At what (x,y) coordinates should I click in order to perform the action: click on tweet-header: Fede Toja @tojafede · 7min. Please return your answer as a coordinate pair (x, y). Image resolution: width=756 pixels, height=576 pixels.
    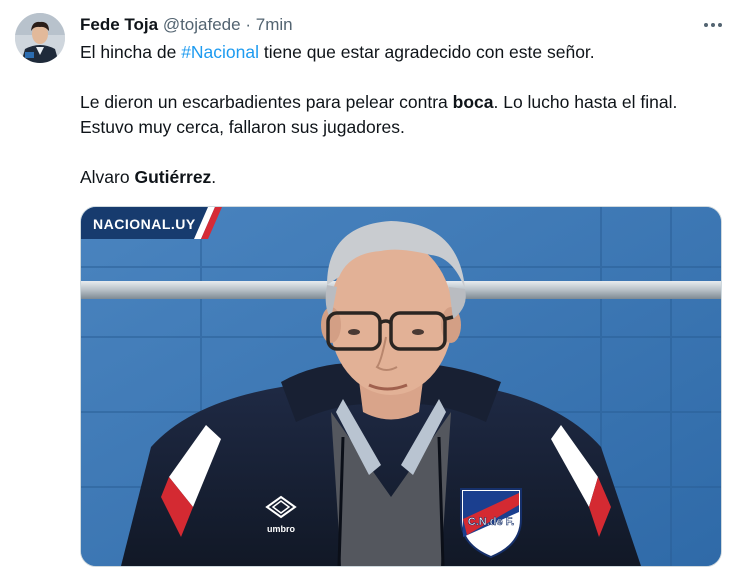
    Looking at the image, I should click on (388, 25).